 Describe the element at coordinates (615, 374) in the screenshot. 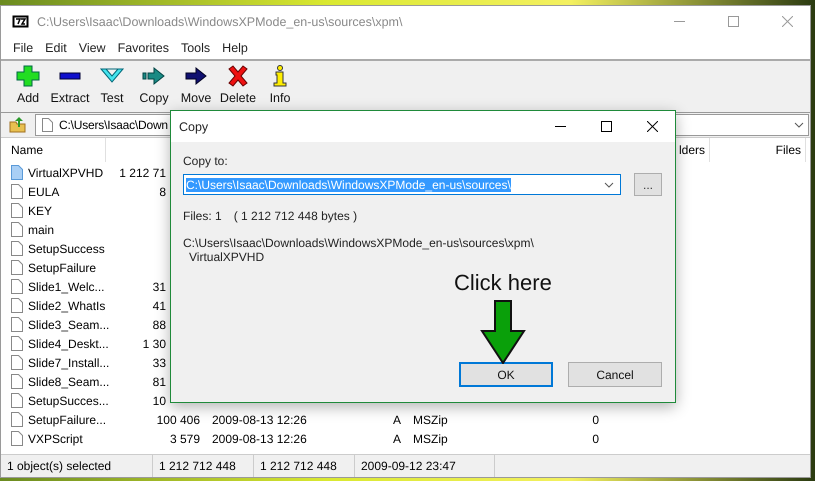

I see `dialog-button: Cancel` at that location.